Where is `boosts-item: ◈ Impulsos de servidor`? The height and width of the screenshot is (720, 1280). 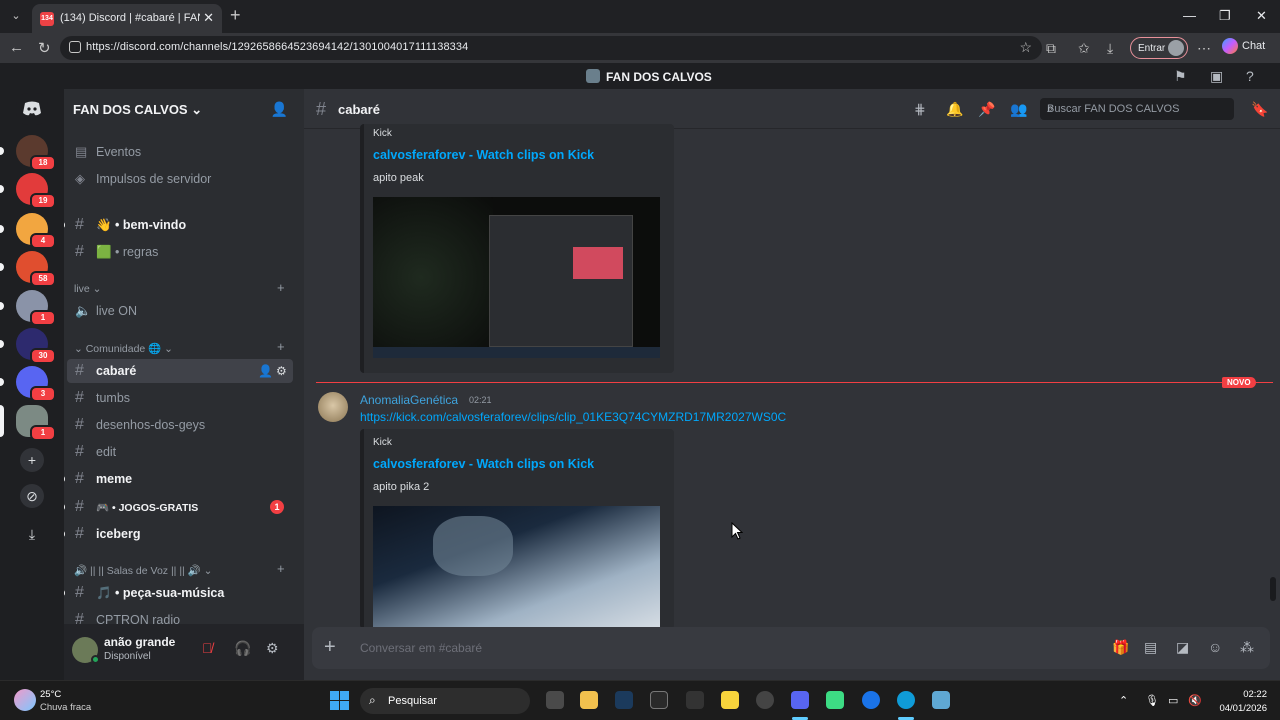
boosts-item: ◈ Impulsos de servidor is located at coordinates (180, 179).